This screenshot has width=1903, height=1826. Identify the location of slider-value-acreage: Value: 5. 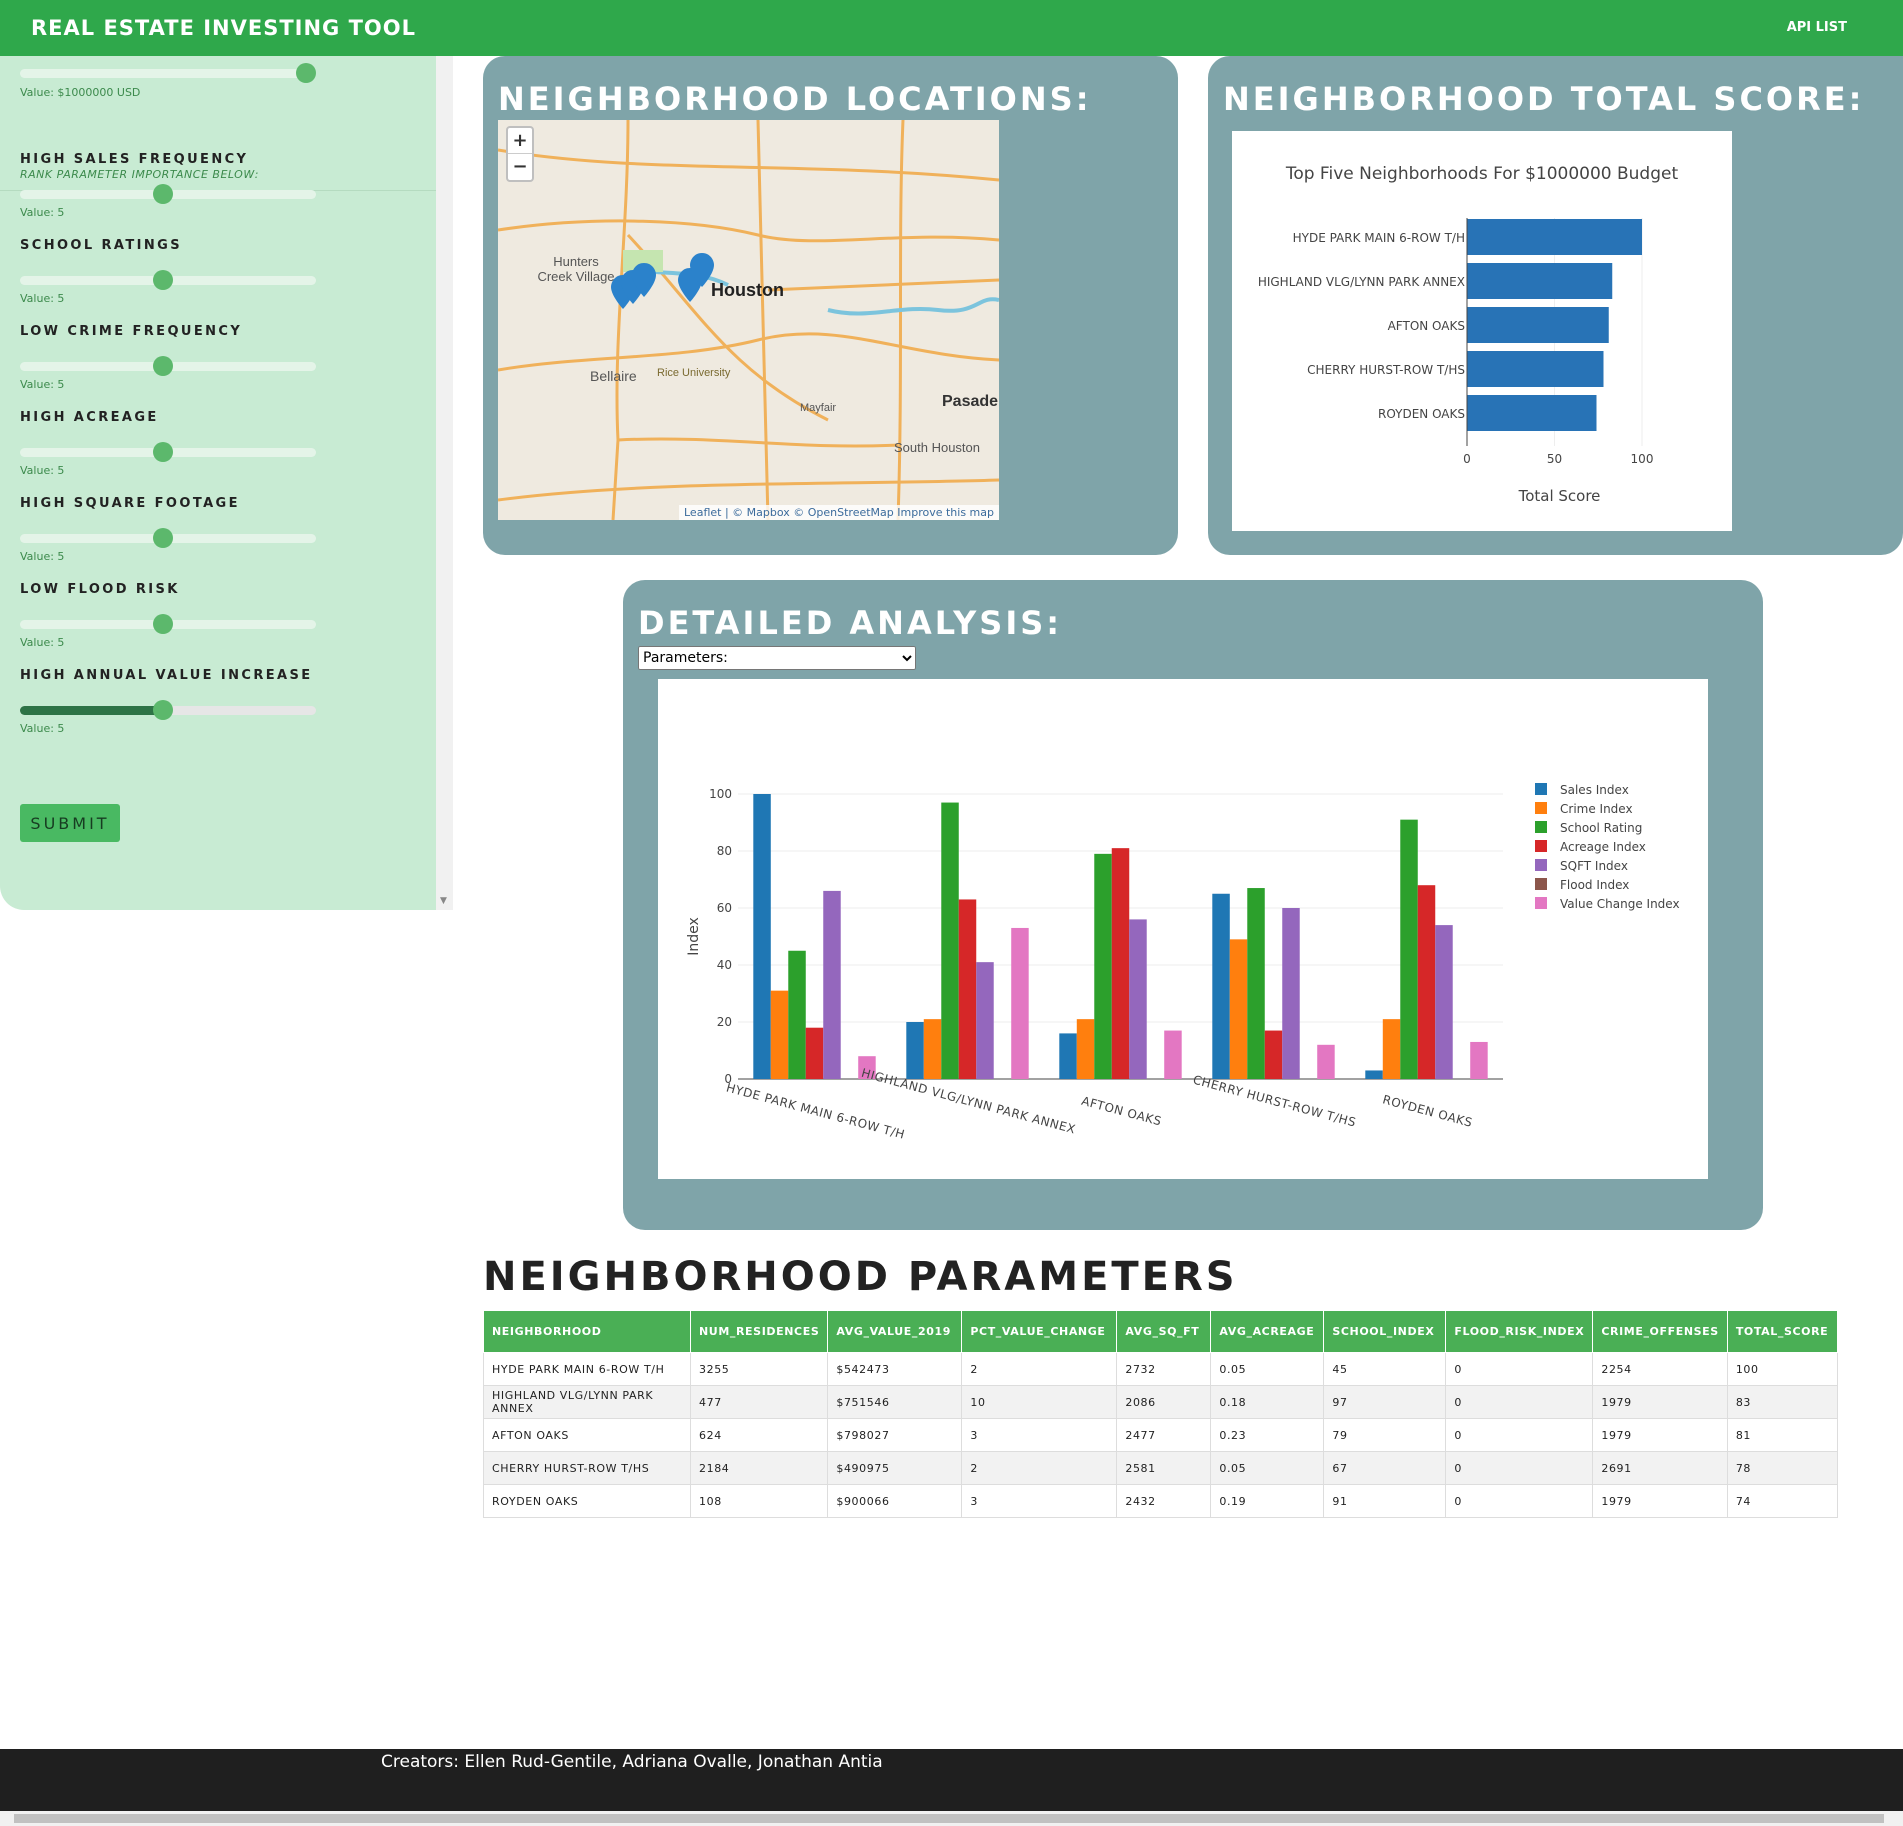
(42, 470).